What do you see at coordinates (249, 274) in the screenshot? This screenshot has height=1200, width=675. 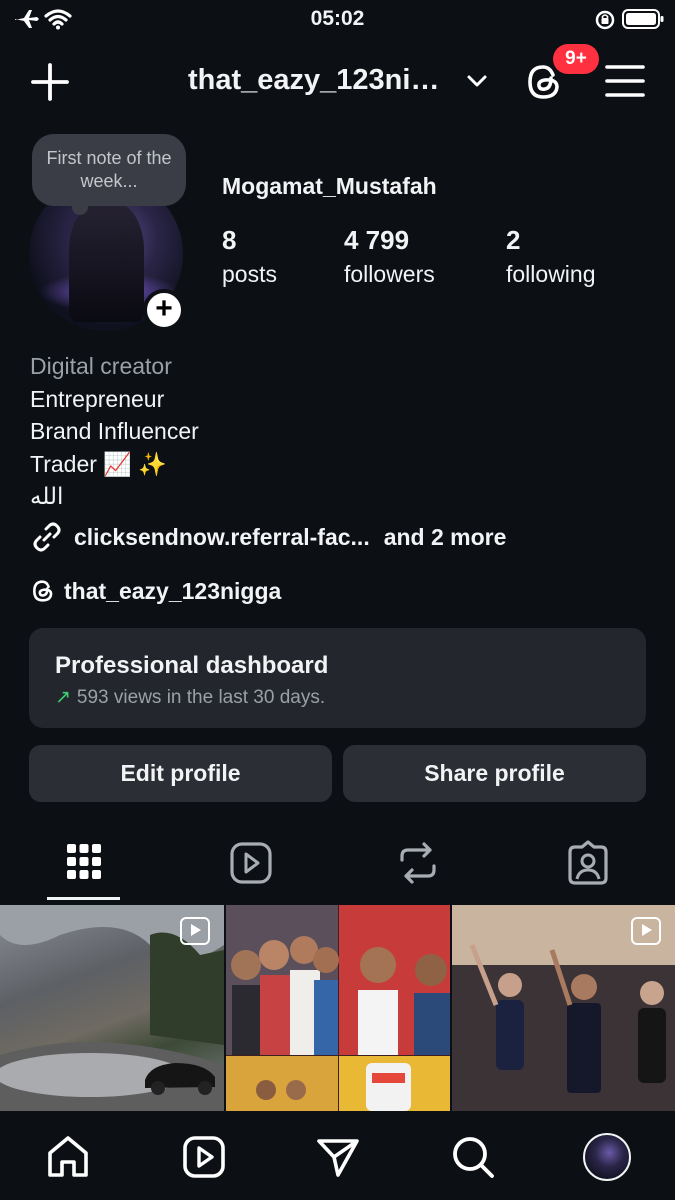 I see `stat-label: posts` at bounding box center [249, 274].